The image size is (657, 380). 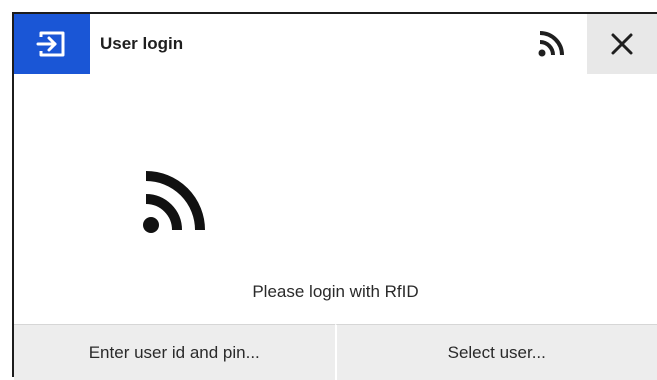 I want to click on login-message: Please login with RfID, so click(x=335, y=292).